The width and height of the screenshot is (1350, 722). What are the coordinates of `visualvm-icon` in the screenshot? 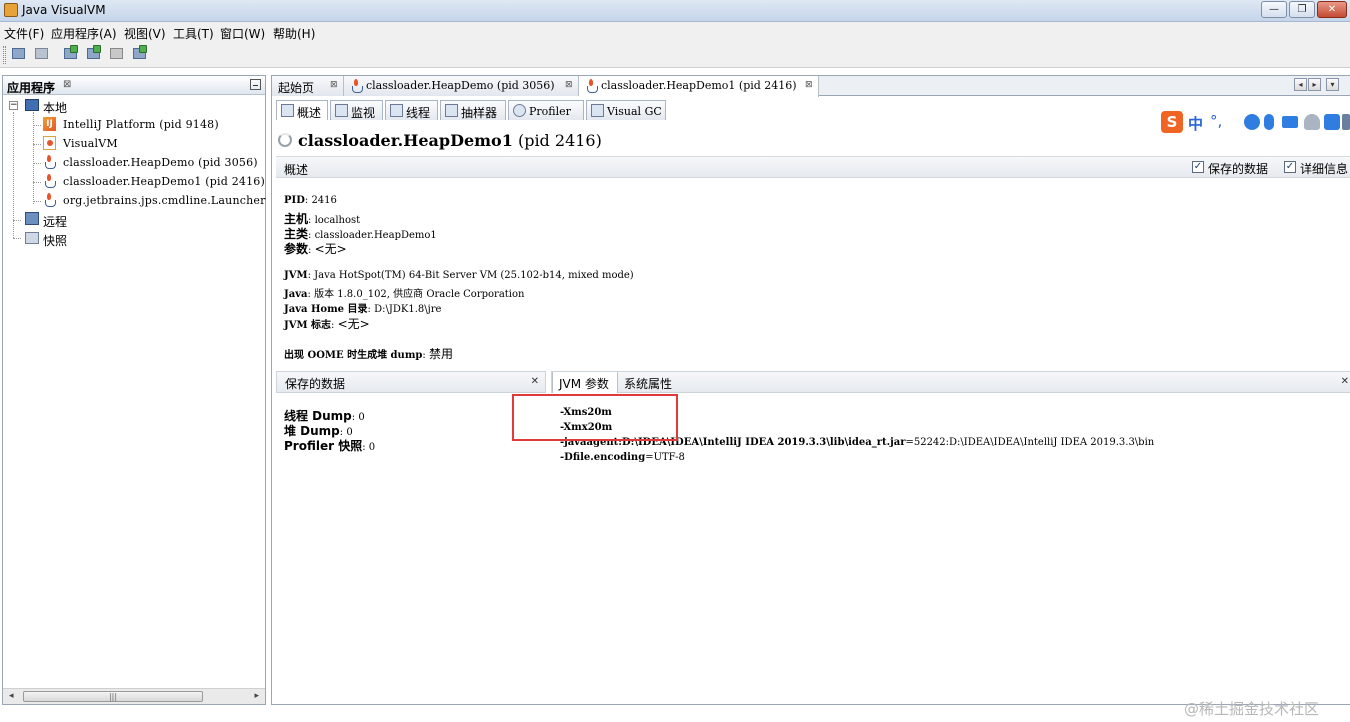 It's located at (49, 143).